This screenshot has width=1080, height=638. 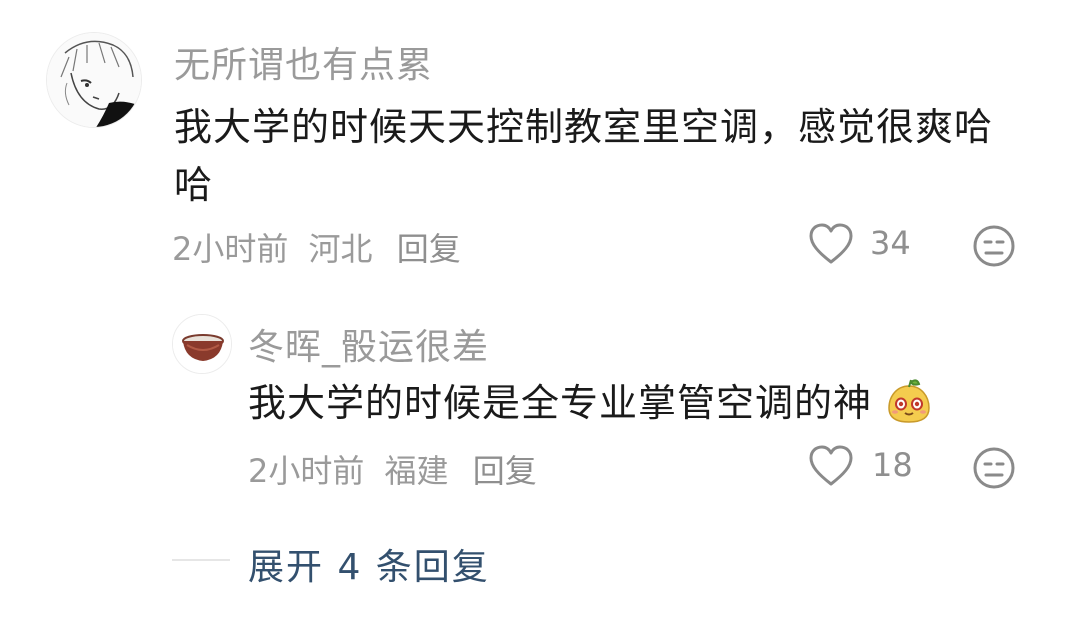 I want to click on comment-like-button, so click(x=831, y=244).